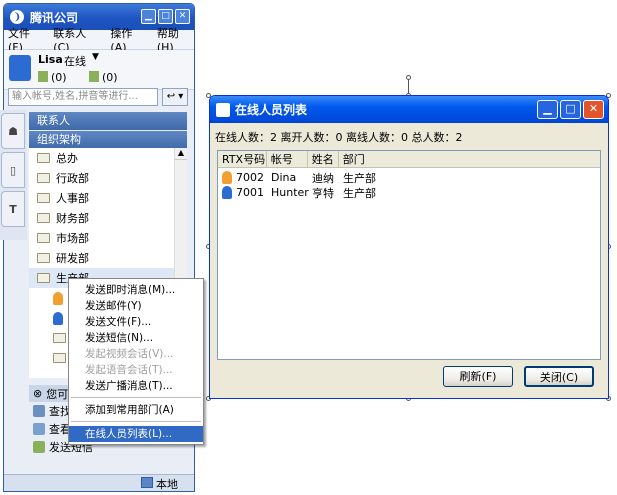 This screenshot has height=495, width=617. What do you see at coordinates (148, 16) in the screenshot?
I see `minimize-button: ▁` at bounding box center [148, 16].